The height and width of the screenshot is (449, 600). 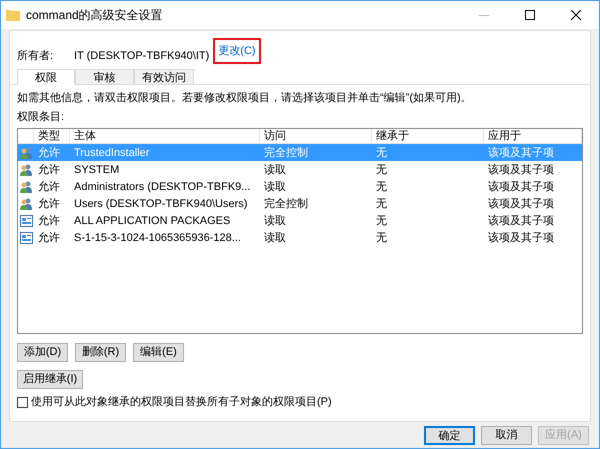 What do you see at coordinates (13, 15) in the screenshot?
I see `folder-icon` at bounding box center [13, 15].